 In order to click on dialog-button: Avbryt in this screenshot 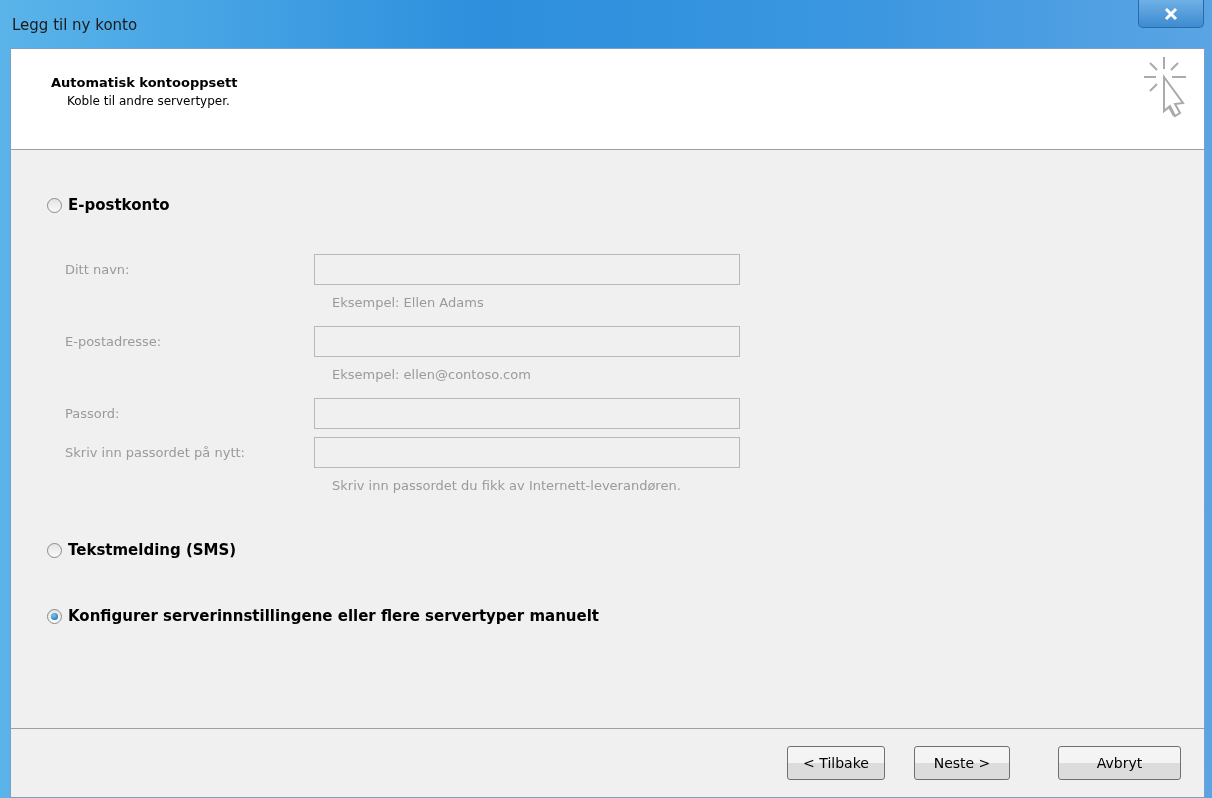, I will do `click(1119, 763)`.